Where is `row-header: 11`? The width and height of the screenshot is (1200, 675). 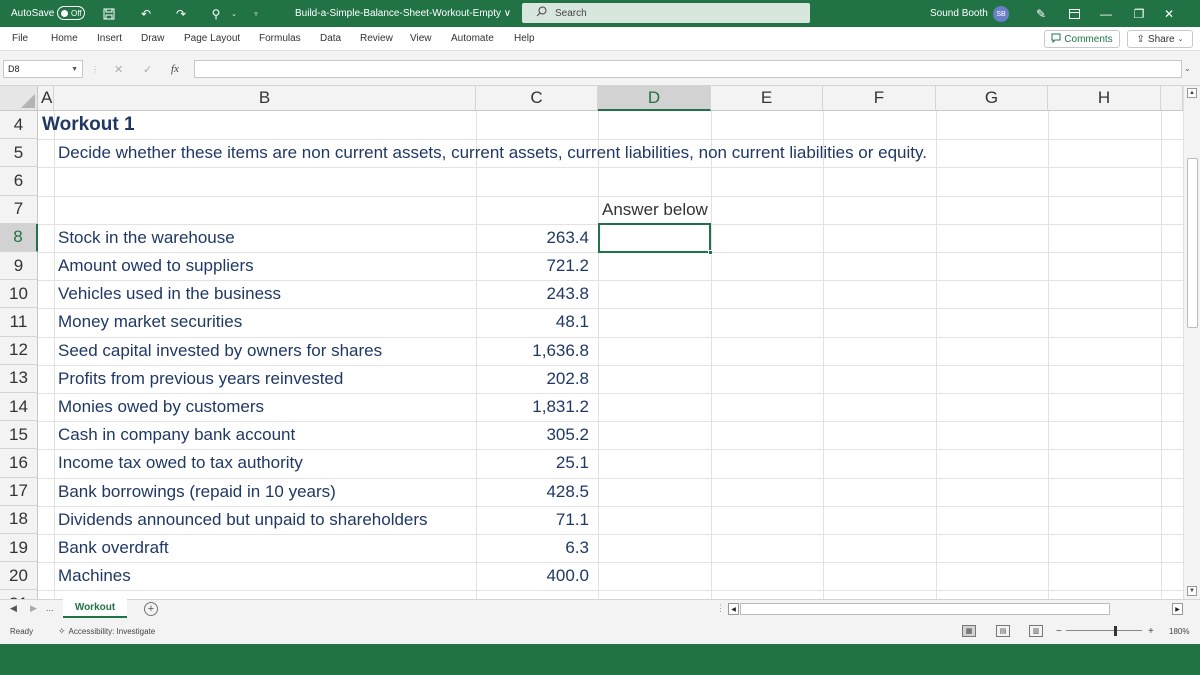
row-header: 11 is located at coordinates (19, 322).